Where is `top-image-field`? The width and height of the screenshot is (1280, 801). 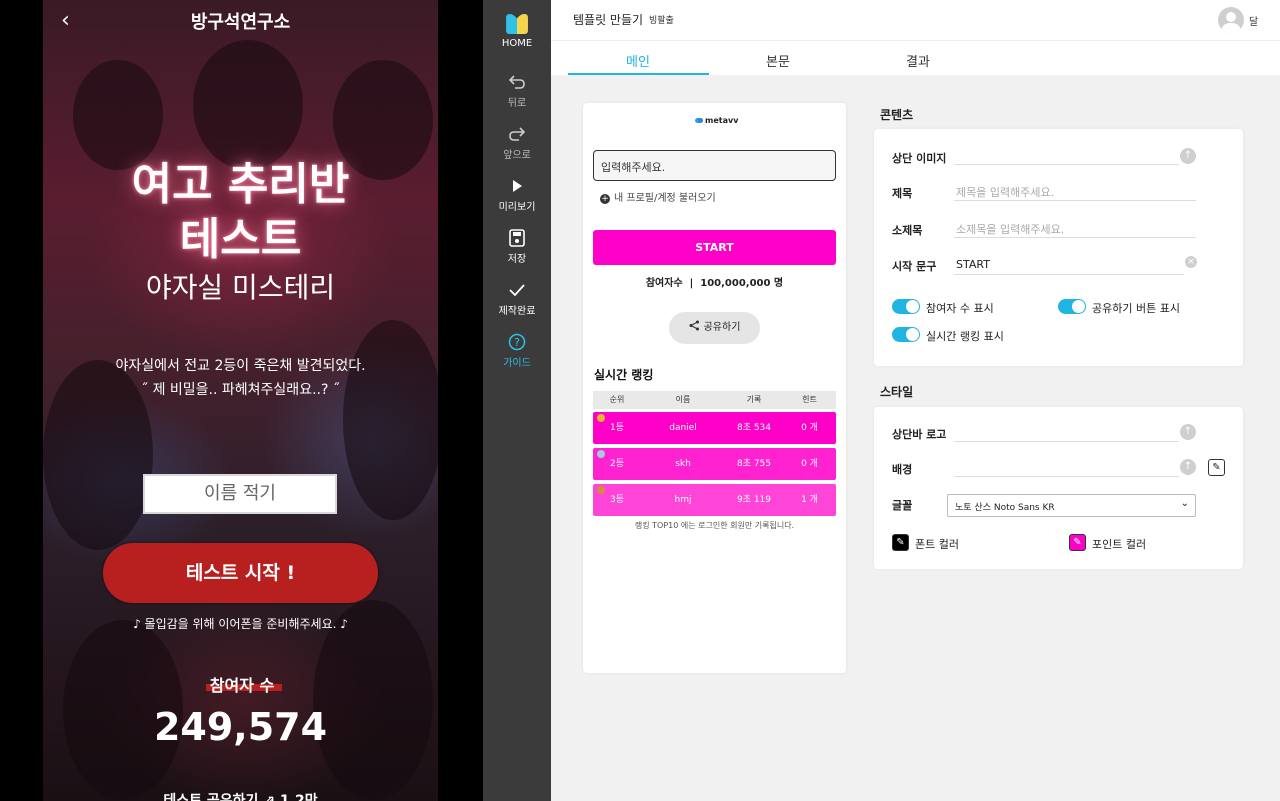
top-image-field is located at coordinates (1066, 155).